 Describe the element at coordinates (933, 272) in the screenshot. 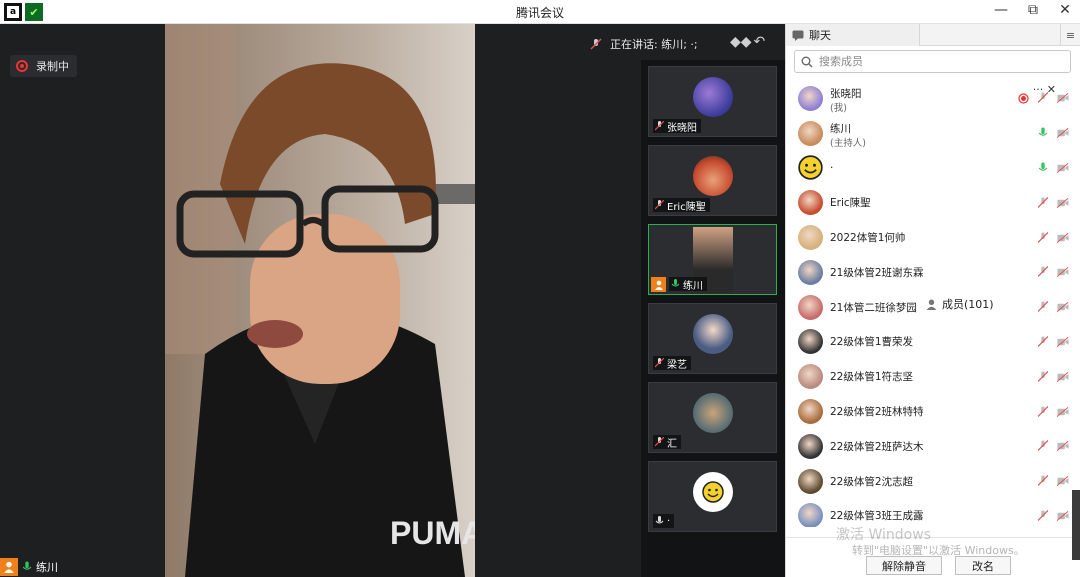

I see `member-row: 21级体管2班谢东霖` at that location.